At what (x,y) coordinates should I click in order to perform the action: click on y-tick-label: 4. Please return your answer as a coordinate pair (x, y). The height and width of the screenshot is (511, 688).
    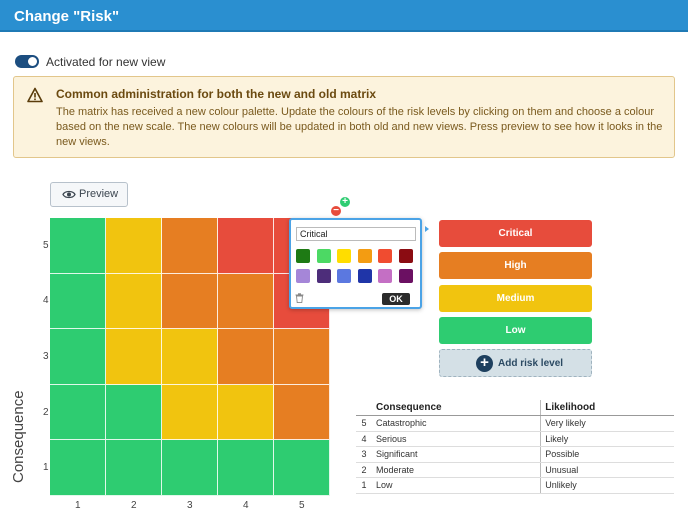
    Looking at the image, I should click on (46, 301).